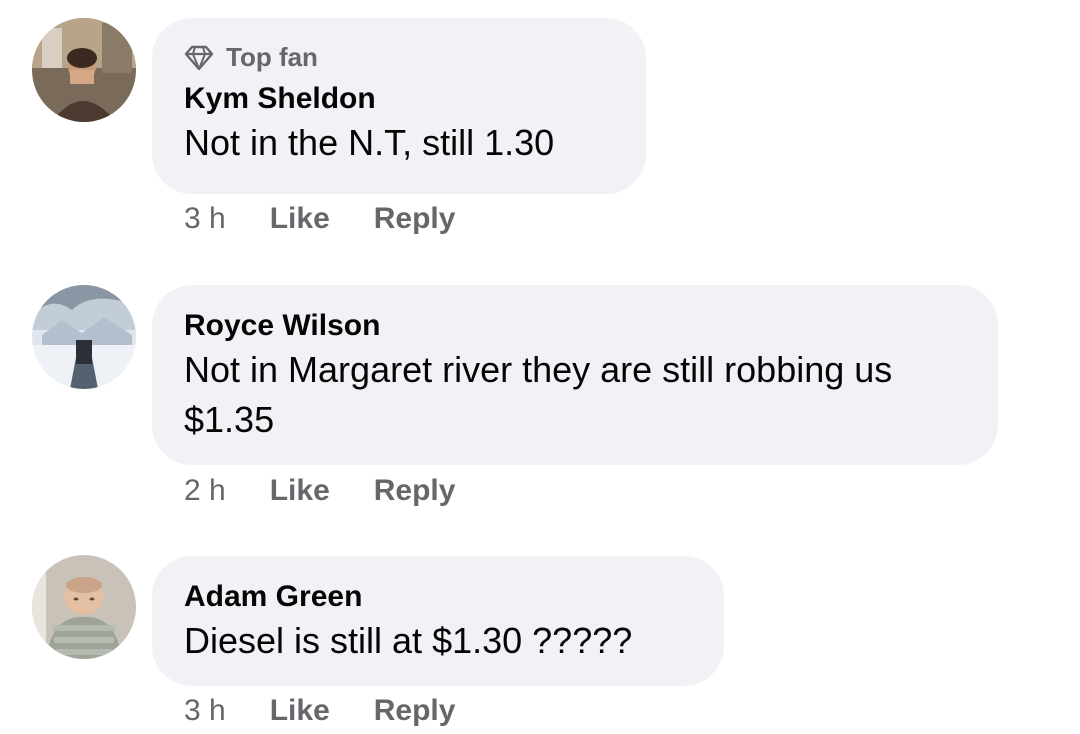 This screenshot has width=1080, height=734. I want to click on comment-text: Not in the N.T, still 1.30, so click(369, 142).